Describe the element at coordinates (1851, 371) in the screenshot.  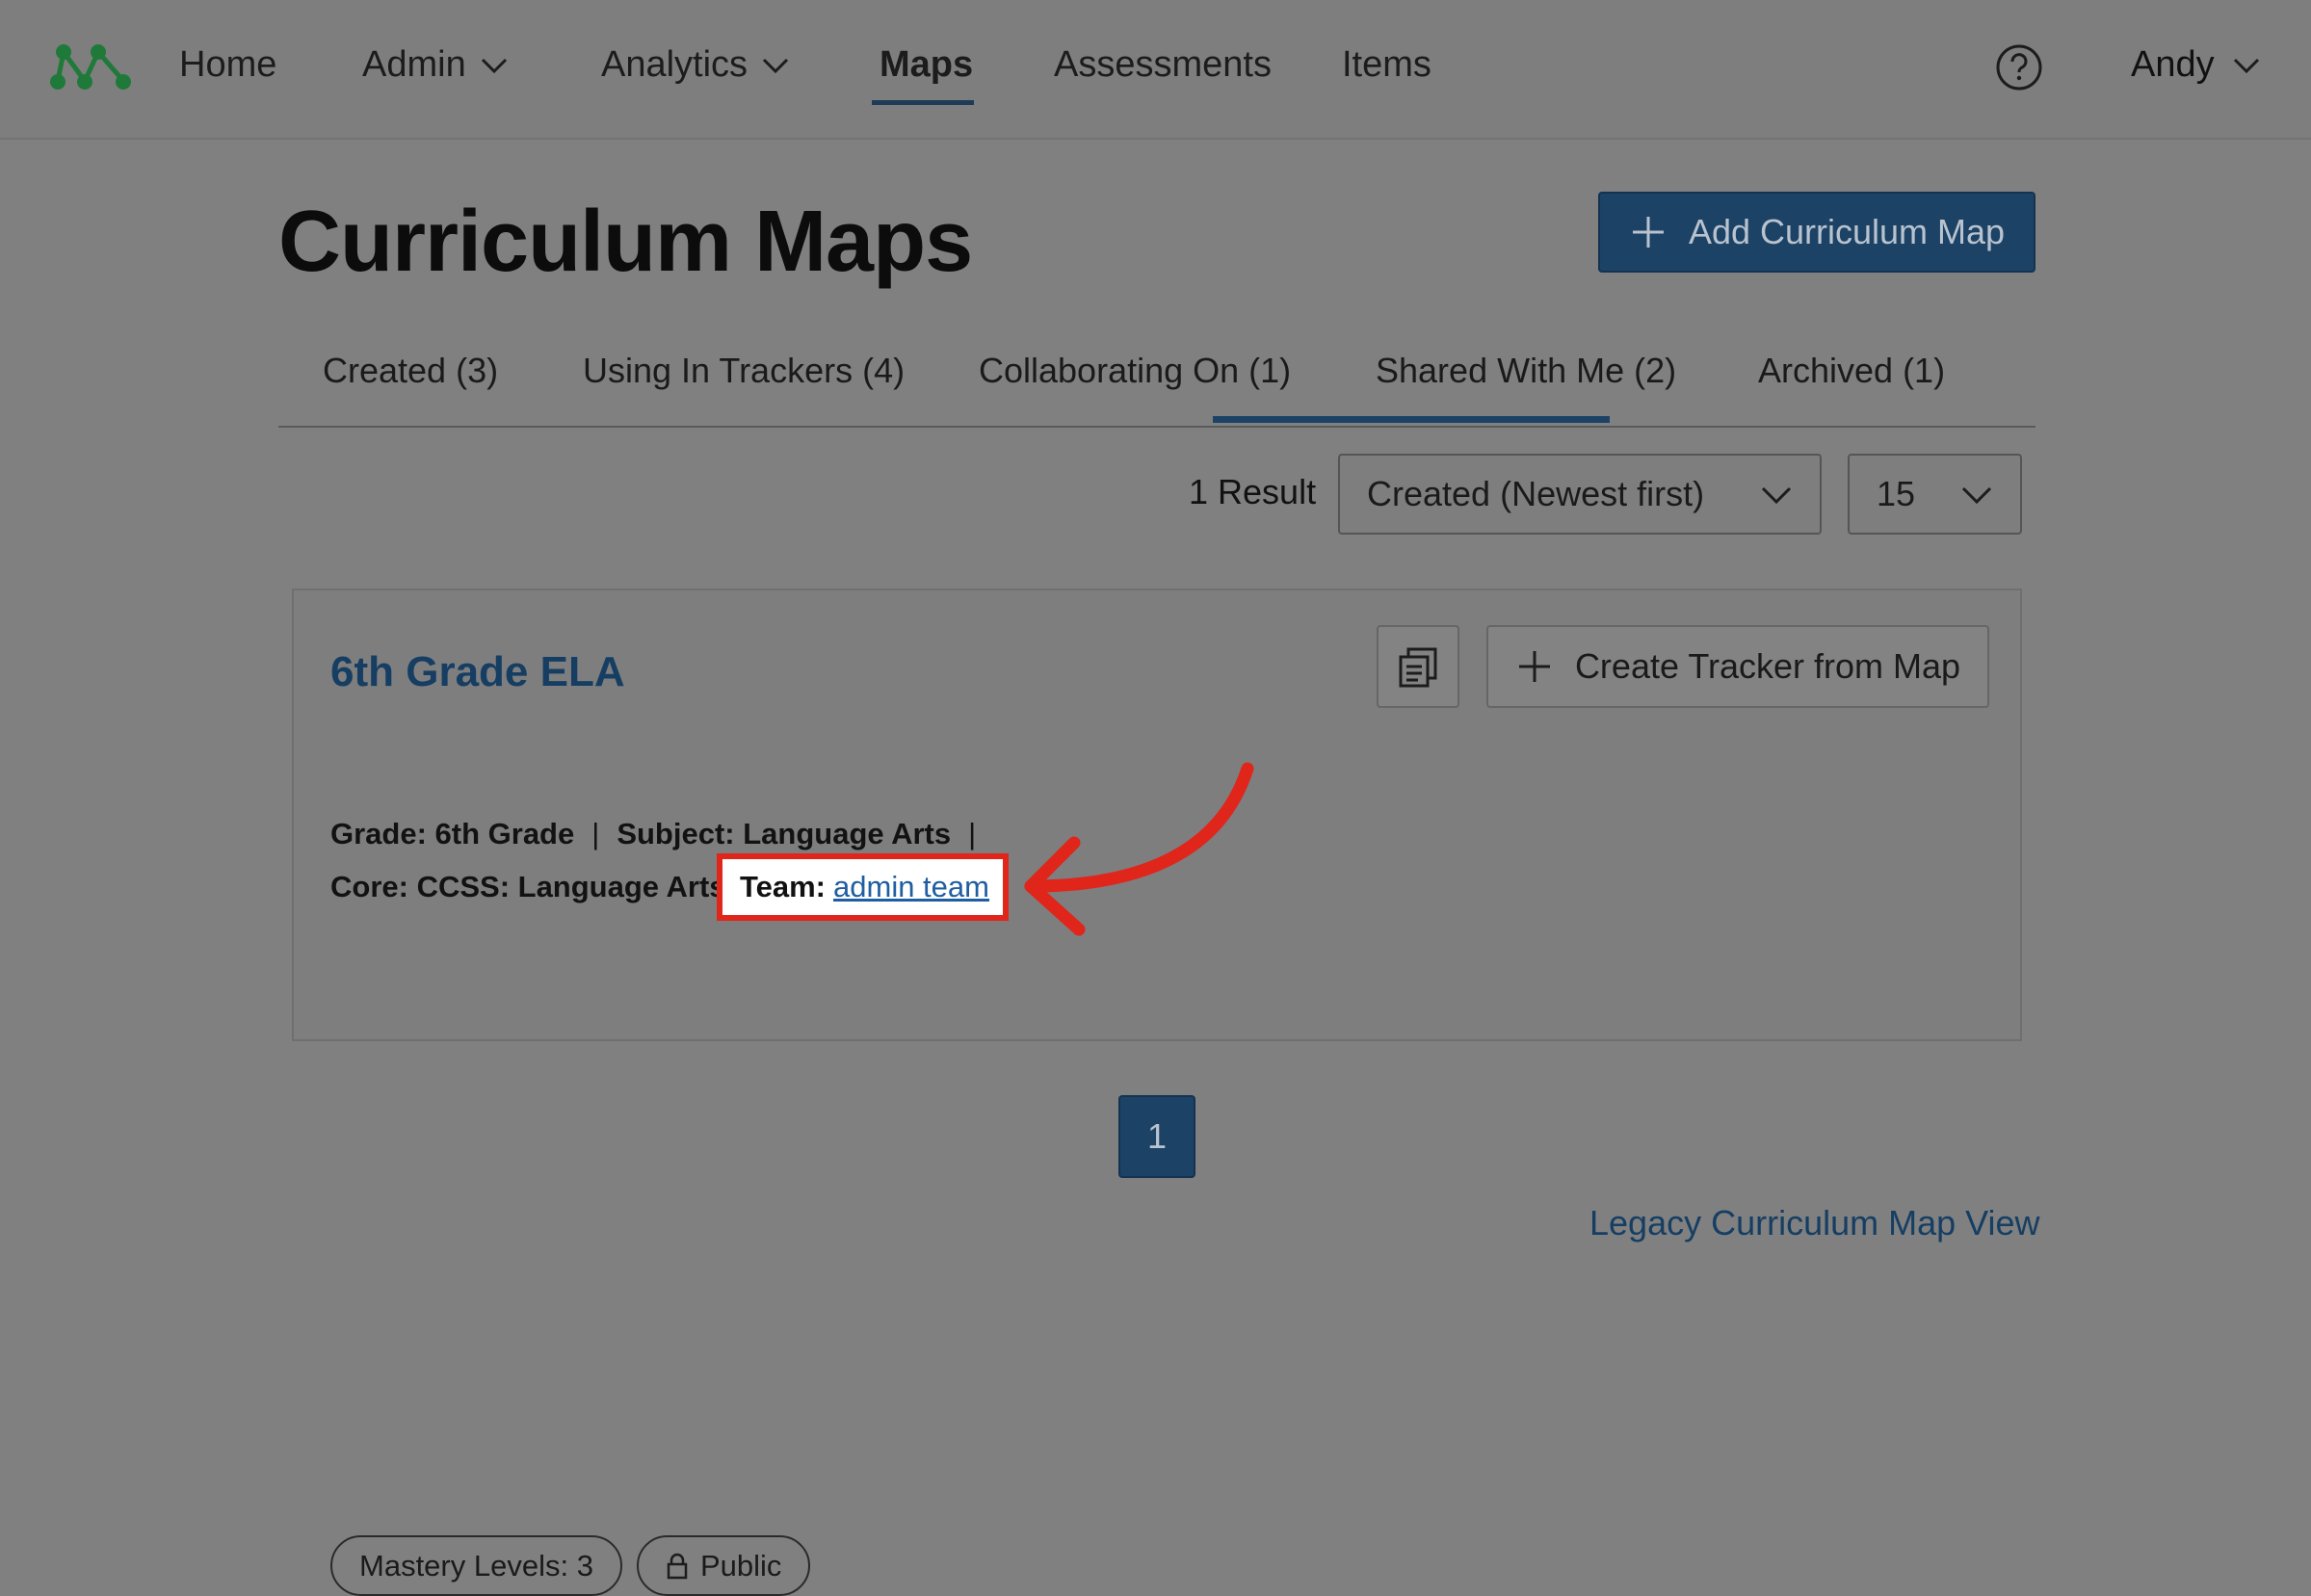
I see `tab-archived: Archived (1)` at that location.